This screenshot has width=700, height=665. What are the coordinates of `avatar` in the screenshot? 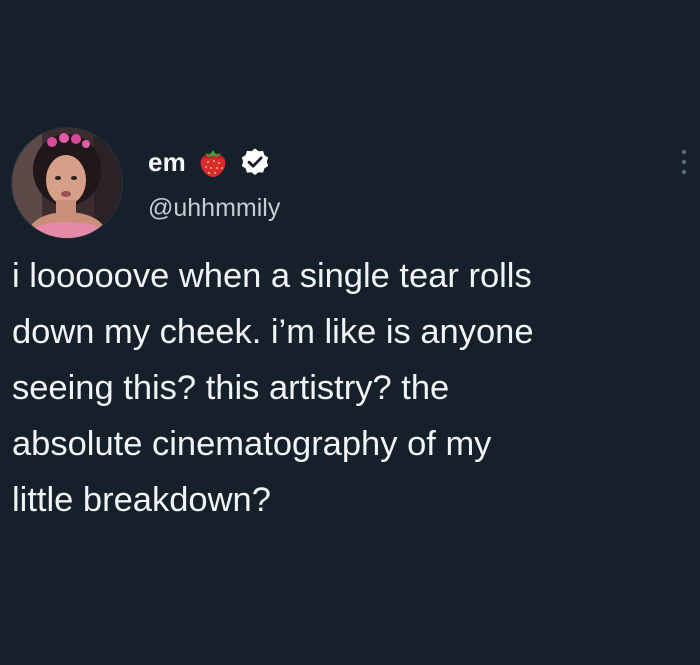 It's located at (67, 183).